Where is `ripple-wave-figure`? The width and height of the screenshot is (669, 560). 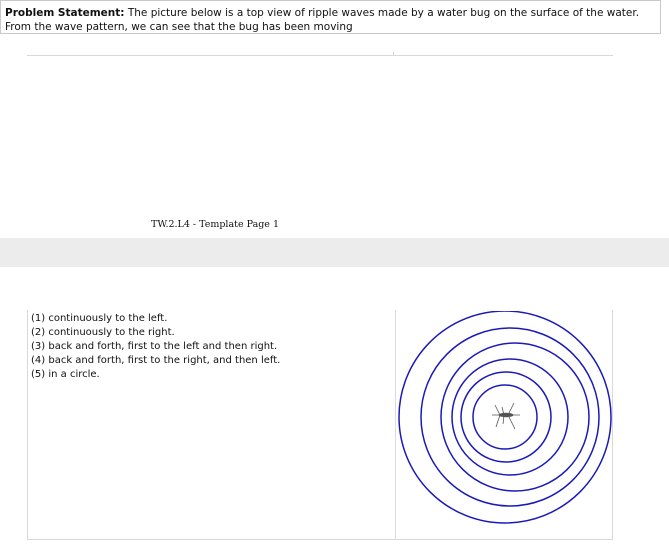
ripple-wave-figure is located at coordinates (505, 417).